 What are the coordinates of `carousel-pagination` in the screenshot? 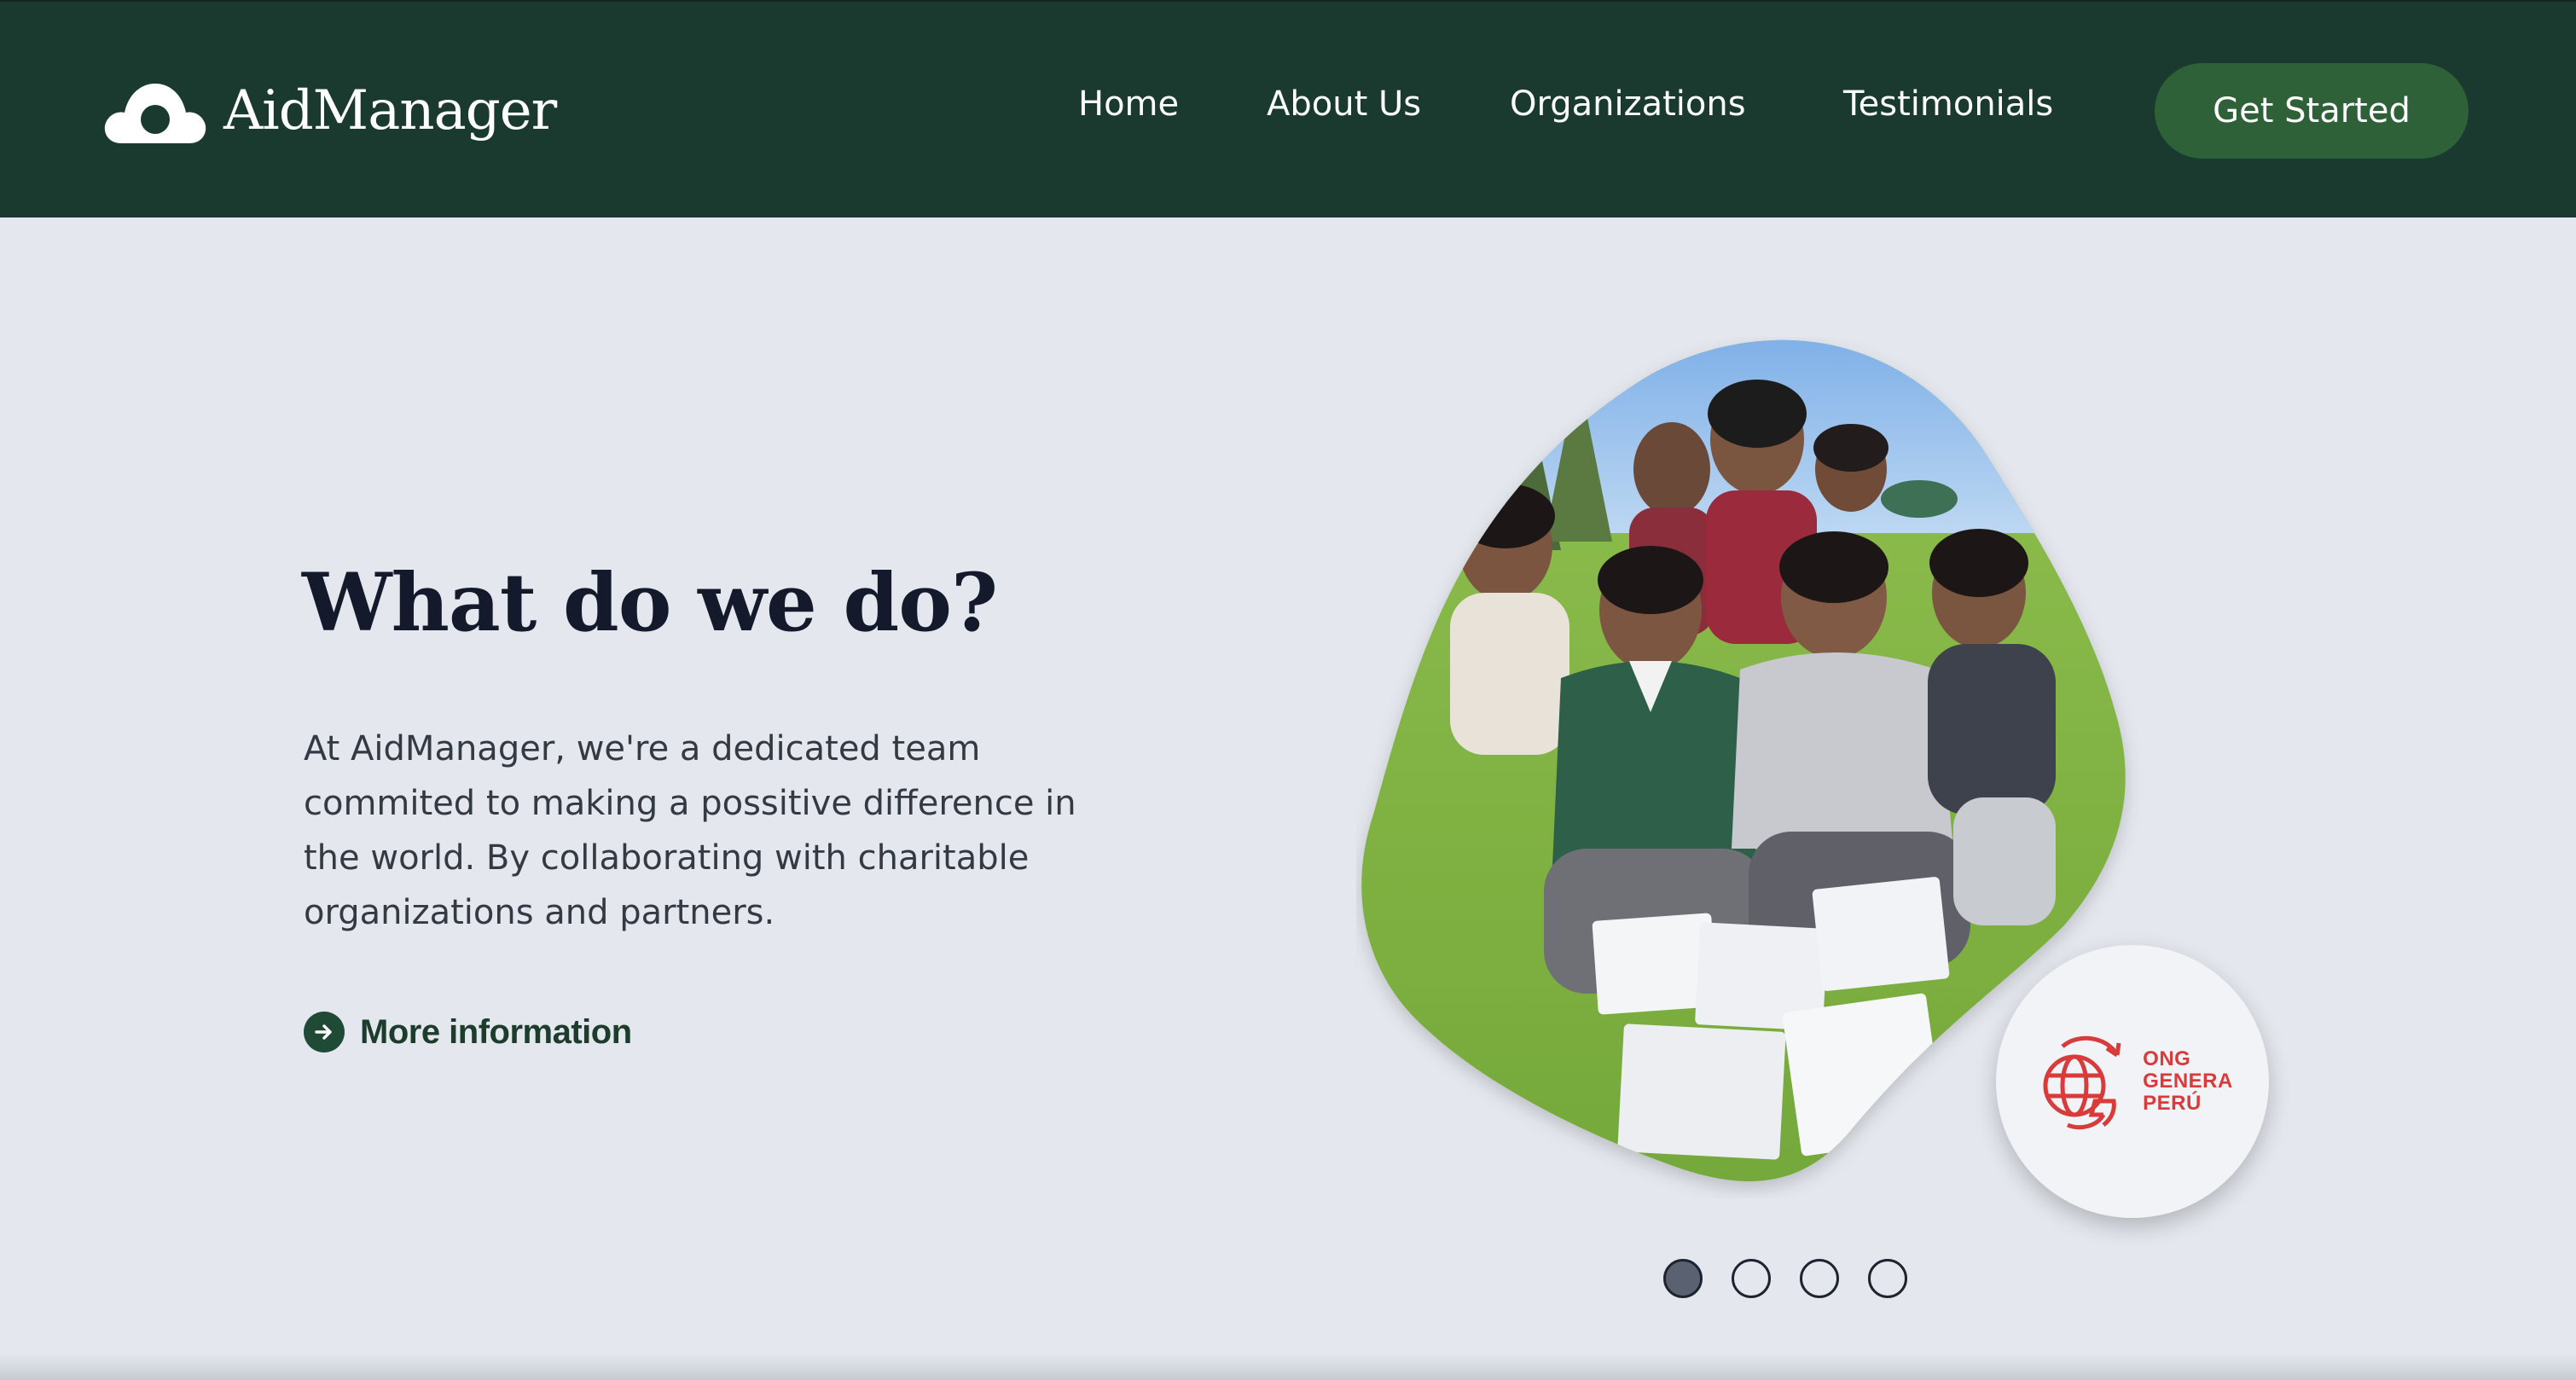 It's located at (1799, 1278).